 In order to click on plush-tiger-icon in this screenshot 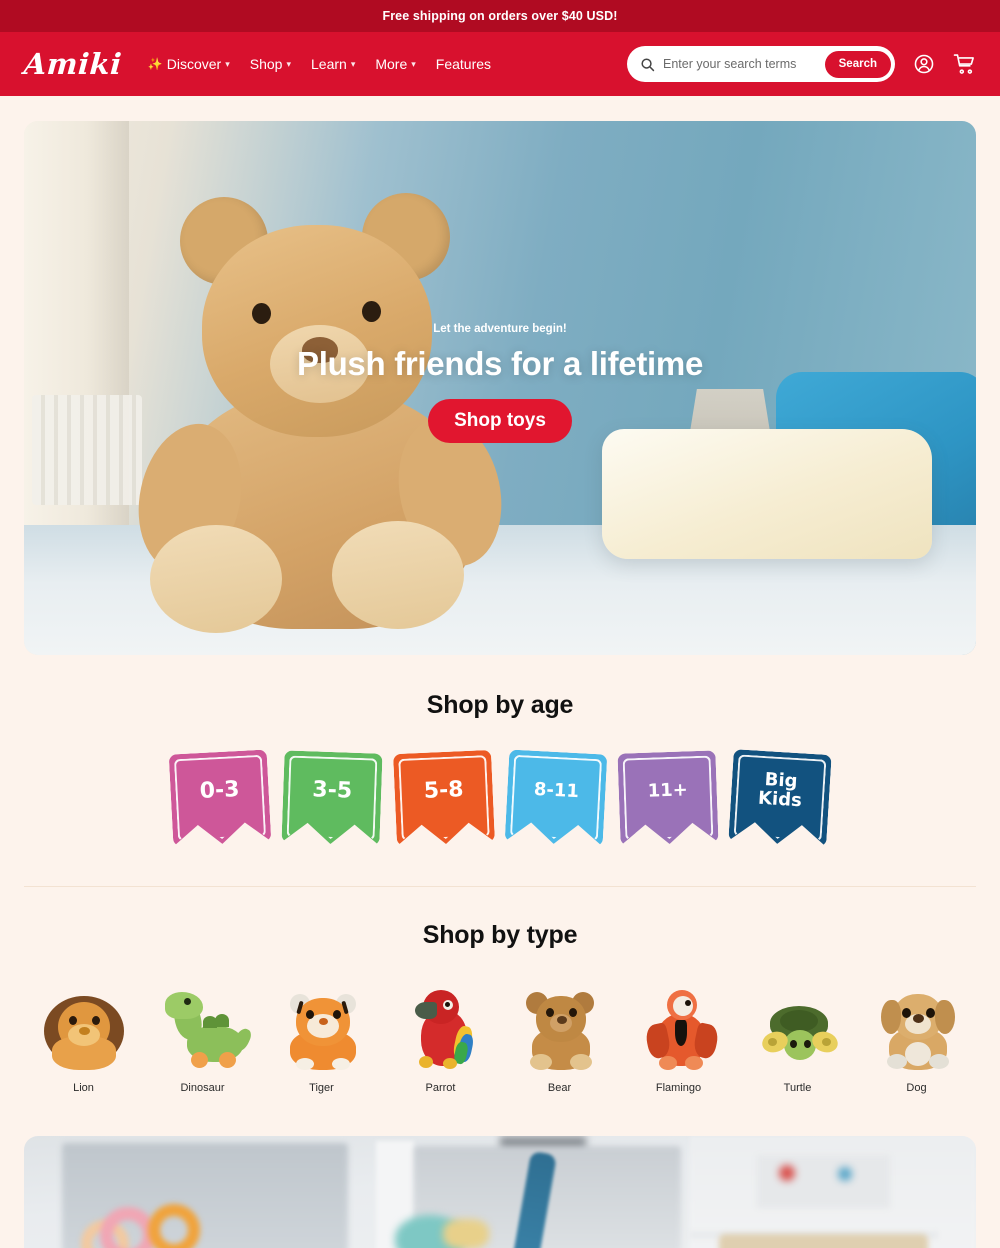, I will do `click(322, 1026)`.